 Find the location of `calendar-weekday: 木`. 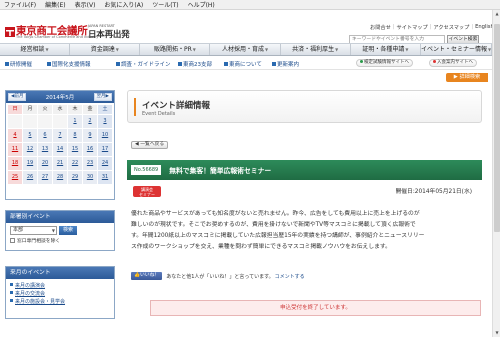

calendar-weekday: 木 is located at coordinates (75, 109).